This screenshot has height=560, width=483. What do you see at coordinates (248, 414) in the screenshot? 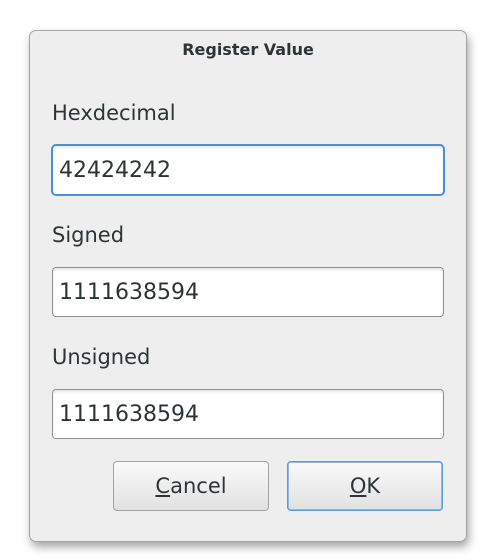
I see `unsigned-input` at bounding box center [248, 414].